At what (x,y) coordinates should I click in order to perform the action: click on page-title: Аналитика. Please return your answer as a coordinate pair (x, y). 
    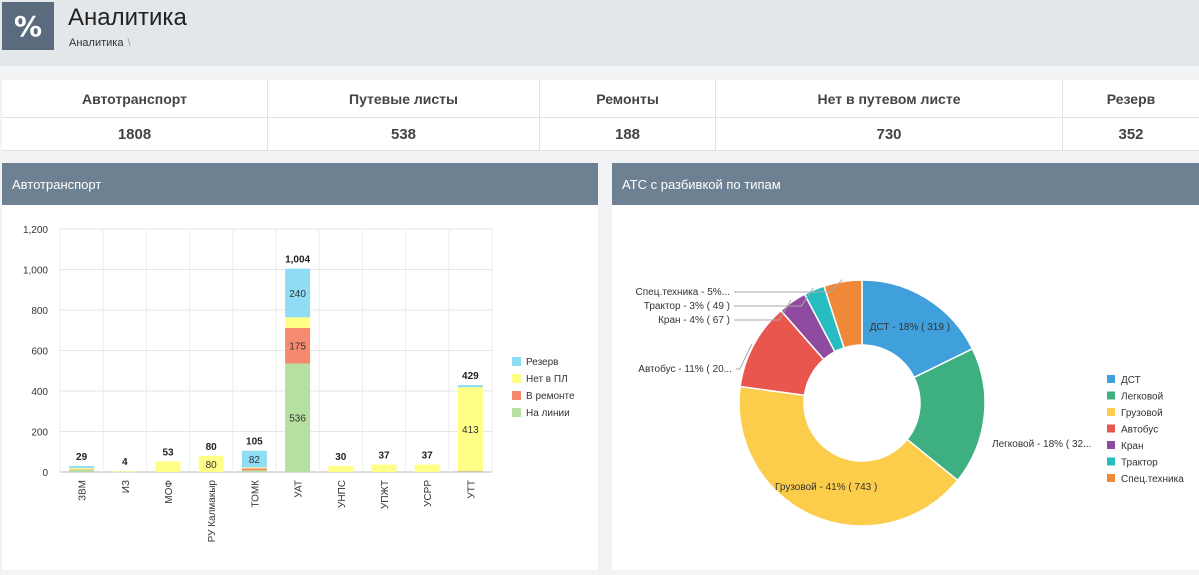
    Looking at the image, I should click on (127, 17).